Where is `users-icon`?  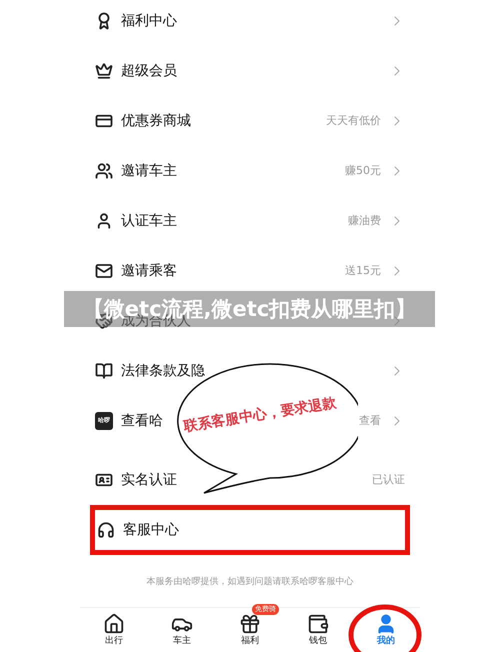
users-icon is located at coordinates (104, 171).